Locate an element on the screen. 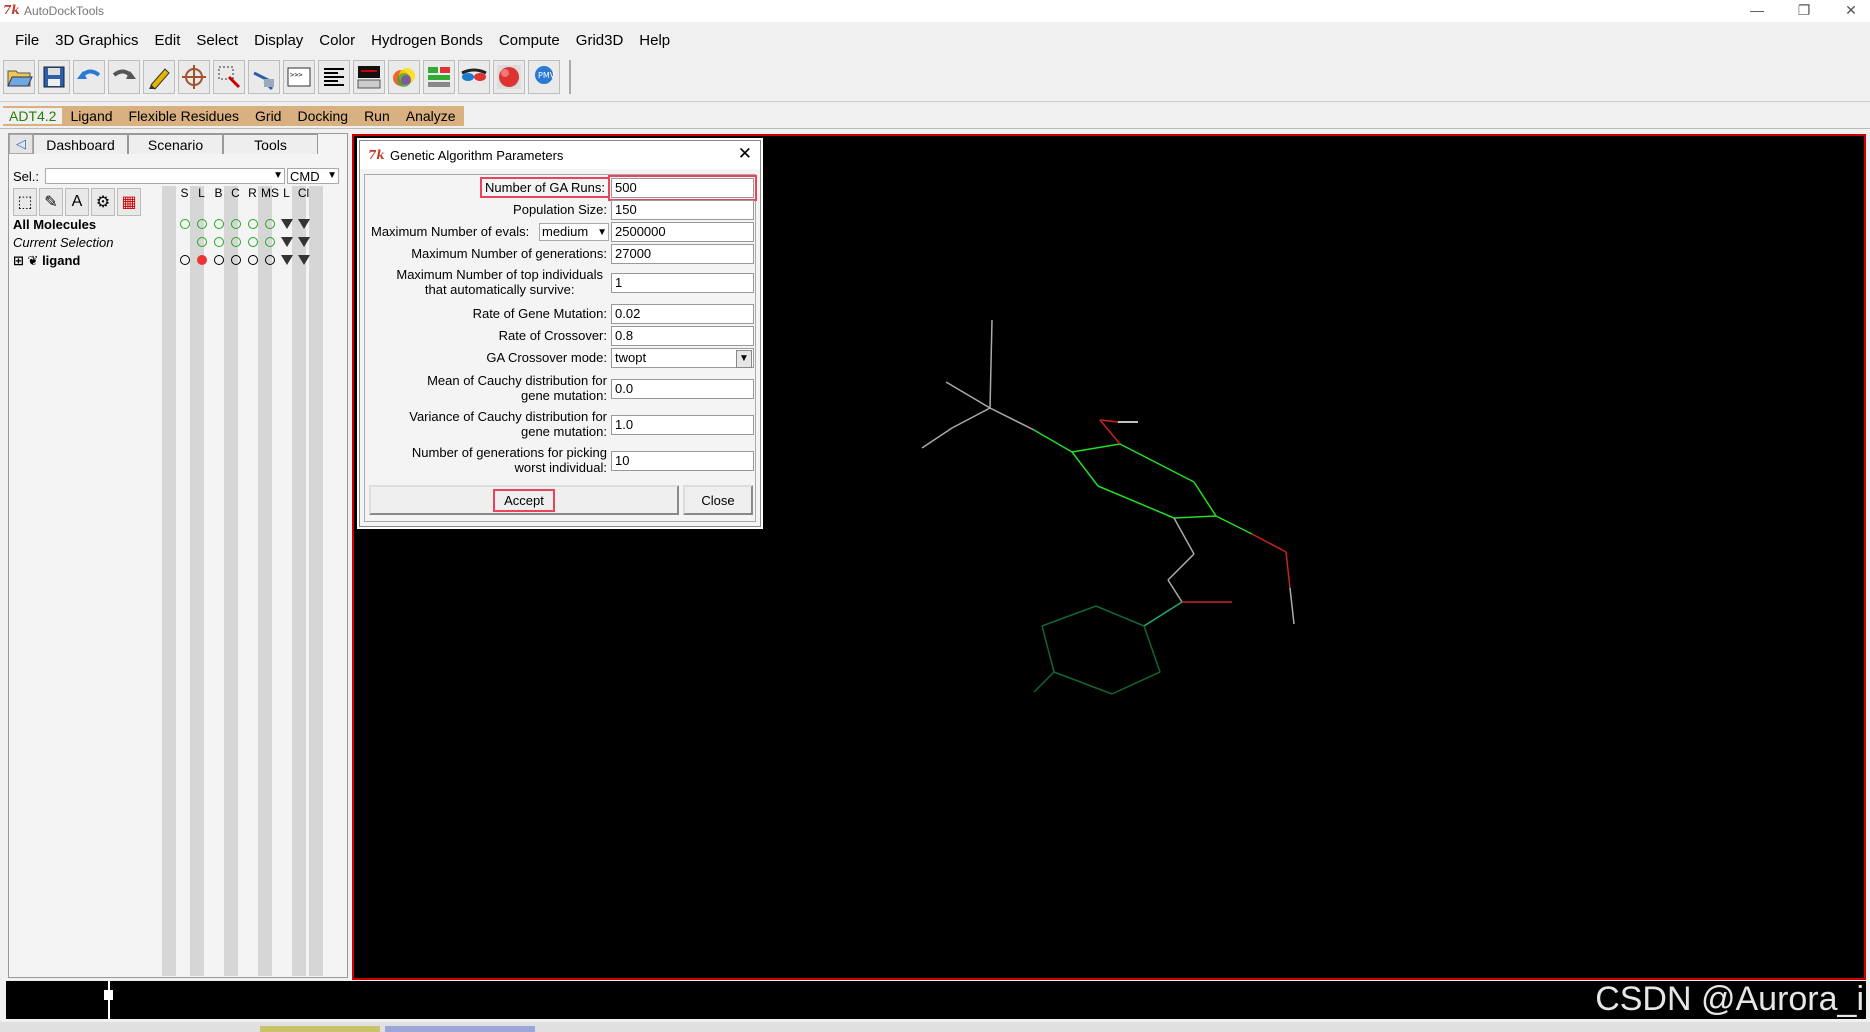 The width and height of the screenshot is (1870, 1032). save-disk-icon is located at coordinates (54, 77).